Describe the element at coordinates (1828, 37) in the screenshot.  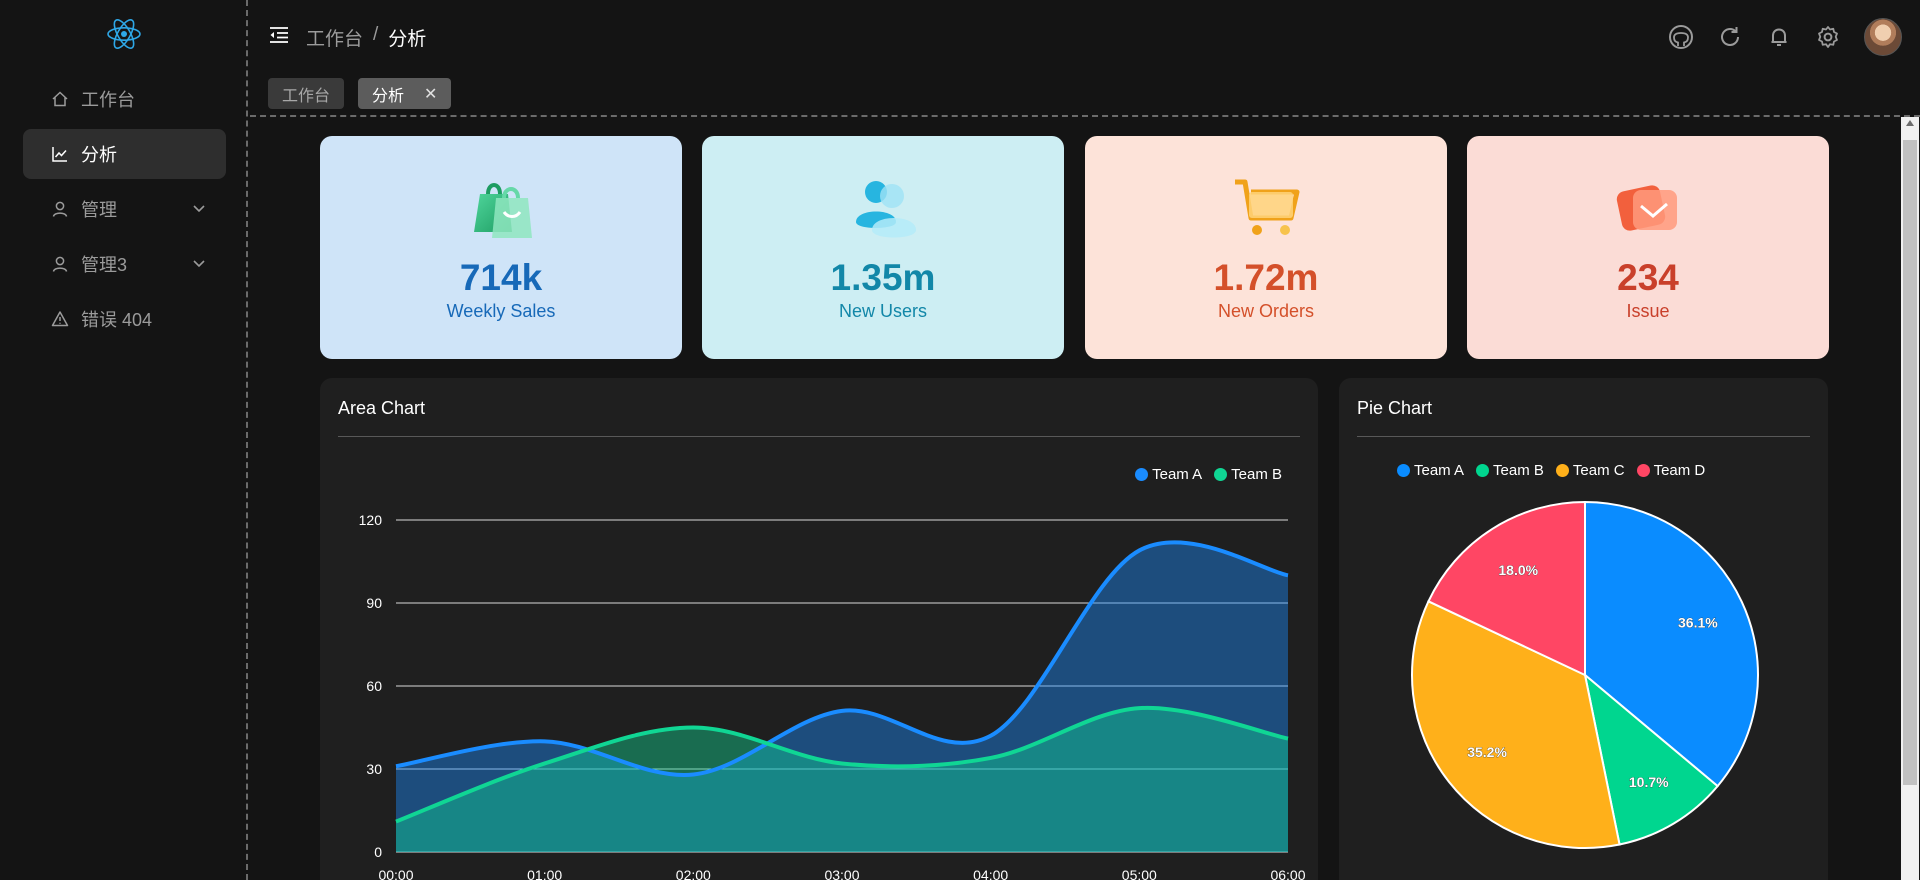
I see `settings-icon` at that location.